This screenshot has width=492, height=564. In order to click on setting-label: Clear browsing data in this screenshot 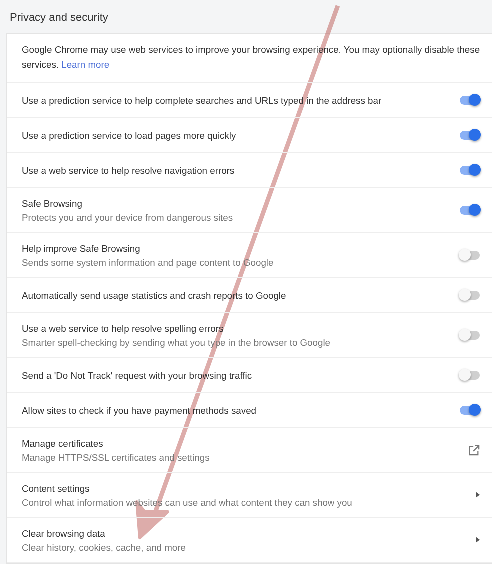, I will do `click(64, 533)`.